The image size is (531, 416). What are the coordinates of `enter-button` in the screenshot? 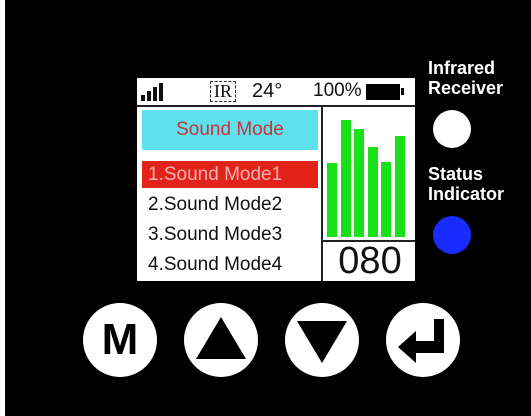 It's located at (423, 340).